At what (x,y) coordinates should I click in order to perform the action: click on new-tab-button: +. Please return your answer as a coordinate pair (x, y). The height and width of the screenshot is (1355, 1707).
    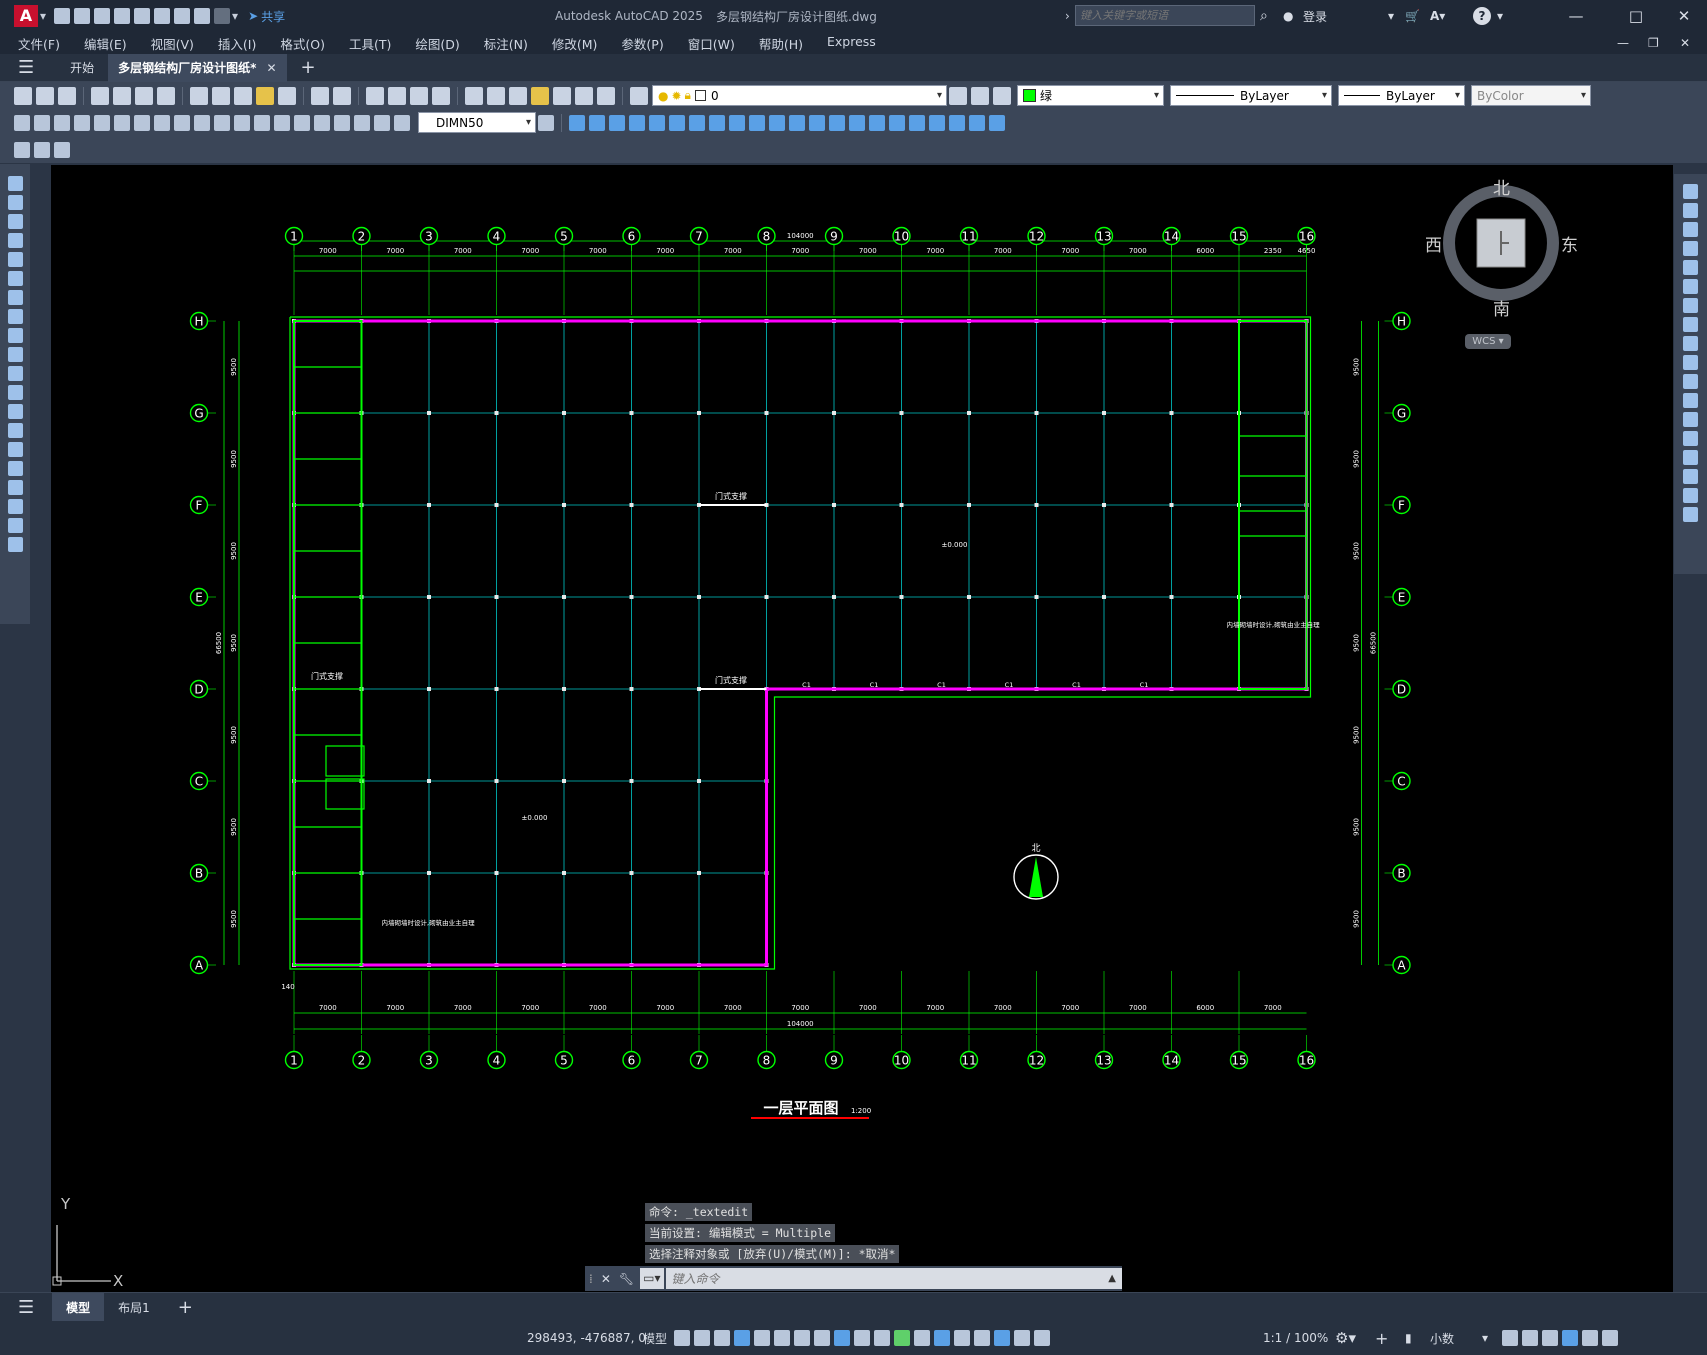
    Looking at the image, I should click on (308, 67).